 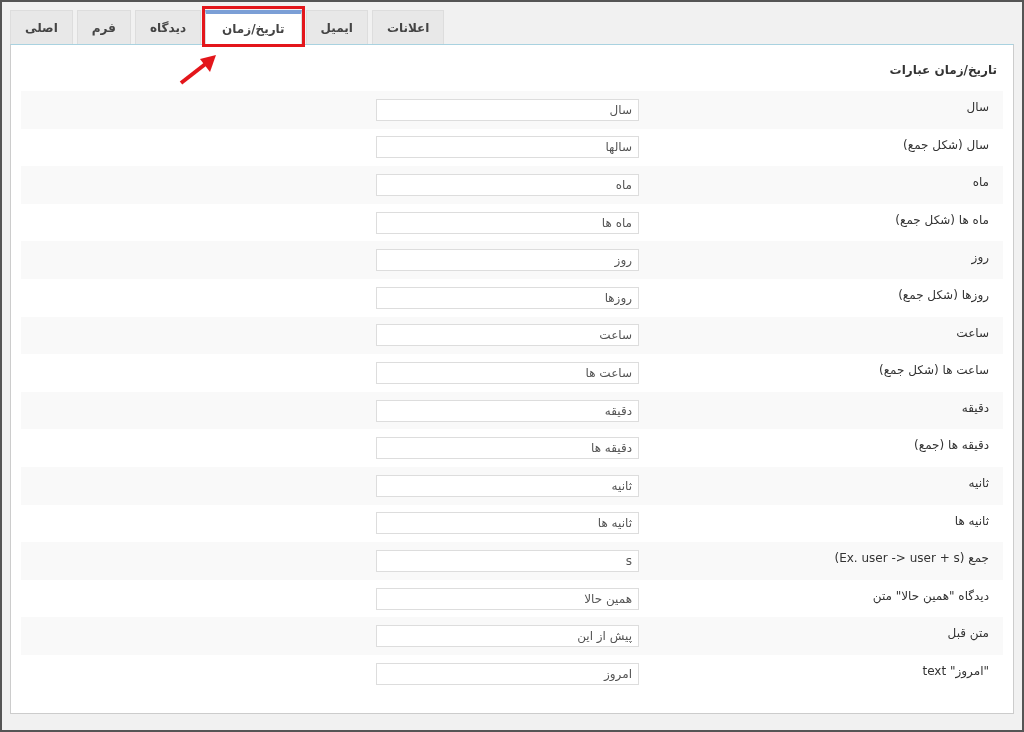 What do you see at coordinates (507, 185) in the screenshot?
I see `input-field: ماه` at bounding box center [507, 185].